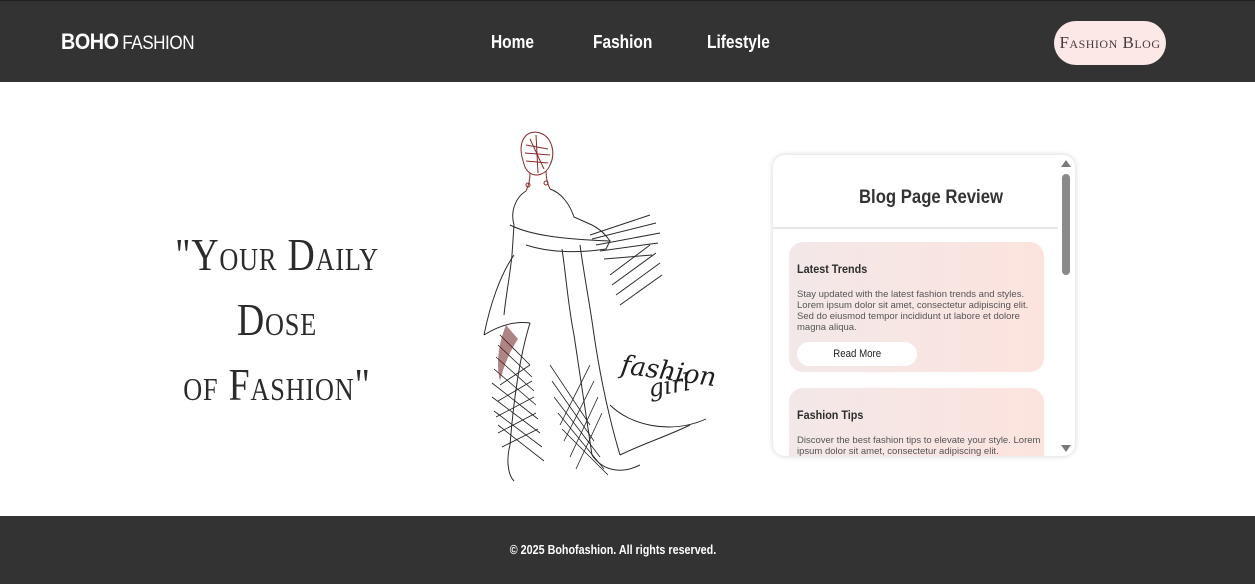  I want to click on footer-copyright: © 2025 Bohofashion. All rights reserved., so click(613, 550).